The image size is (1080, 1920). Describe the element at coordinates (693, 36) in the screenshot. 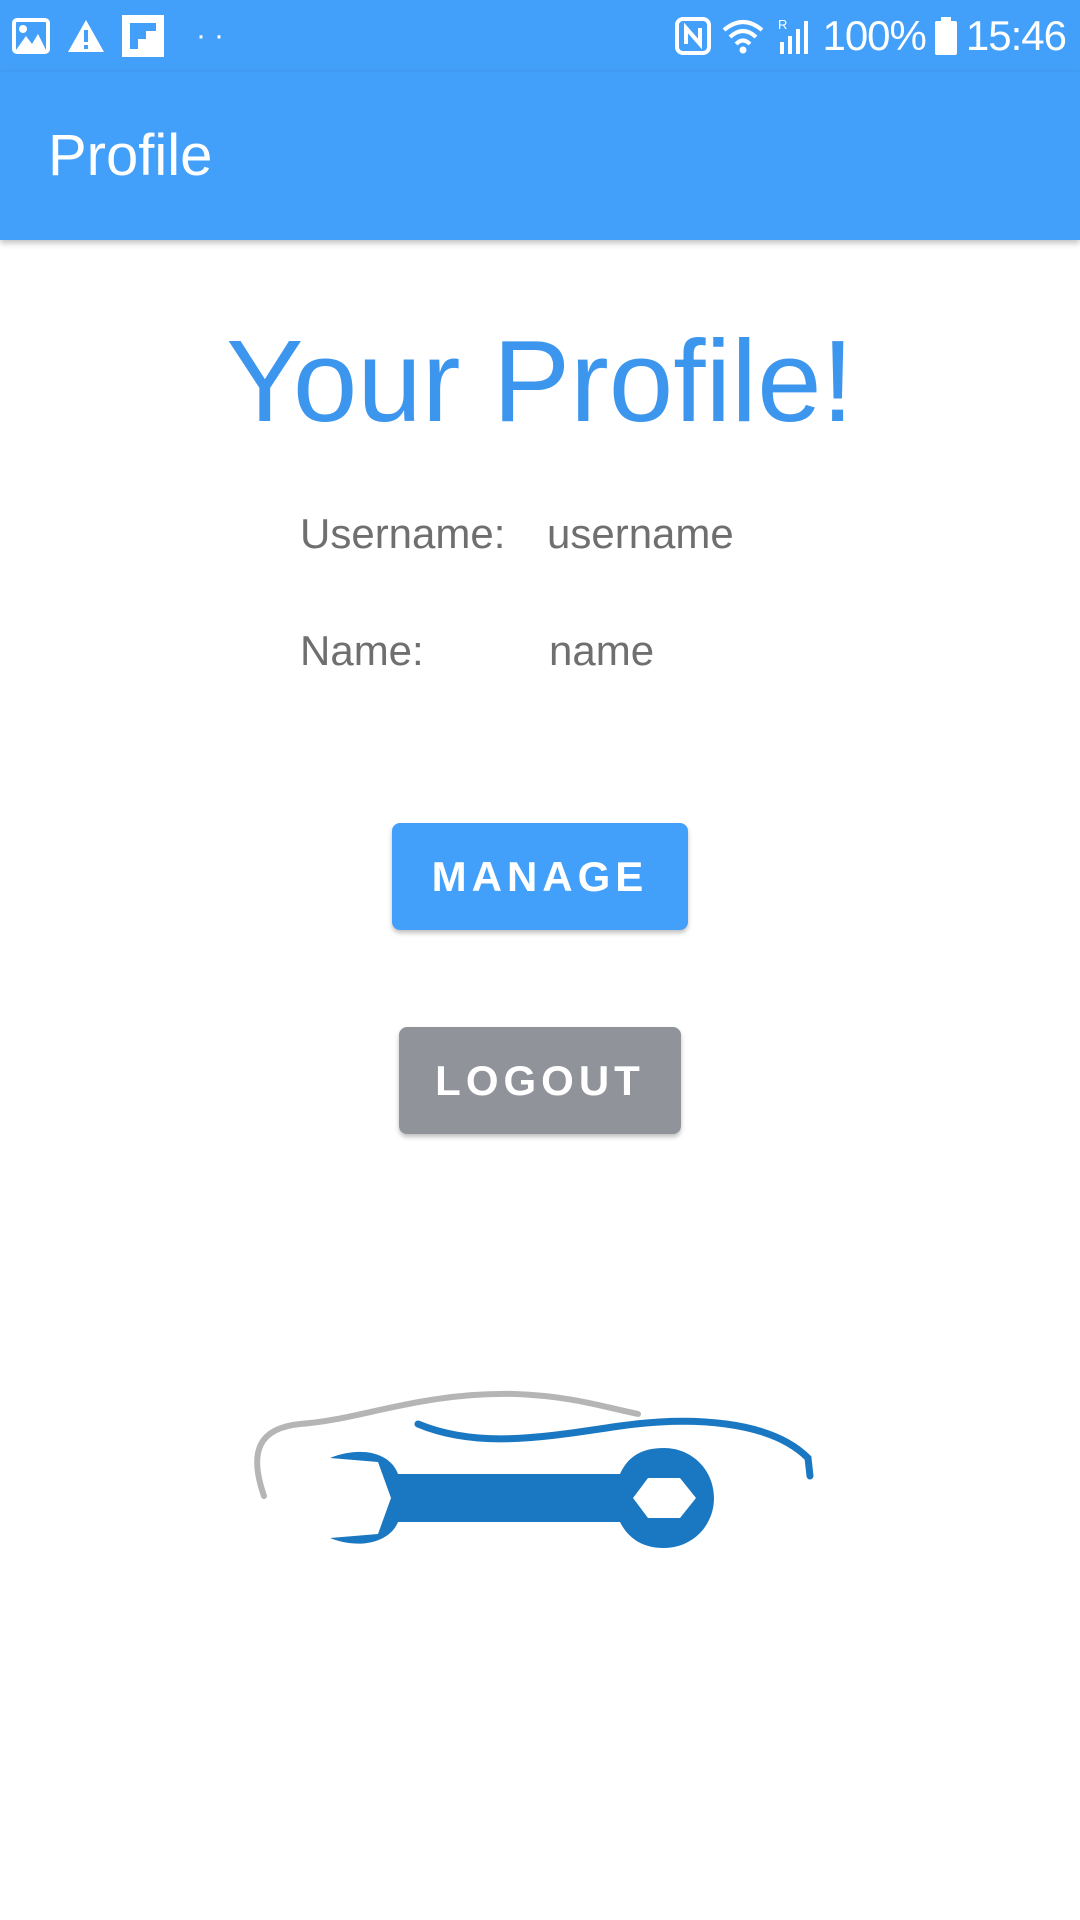

I see `nfc-icon` at that location.